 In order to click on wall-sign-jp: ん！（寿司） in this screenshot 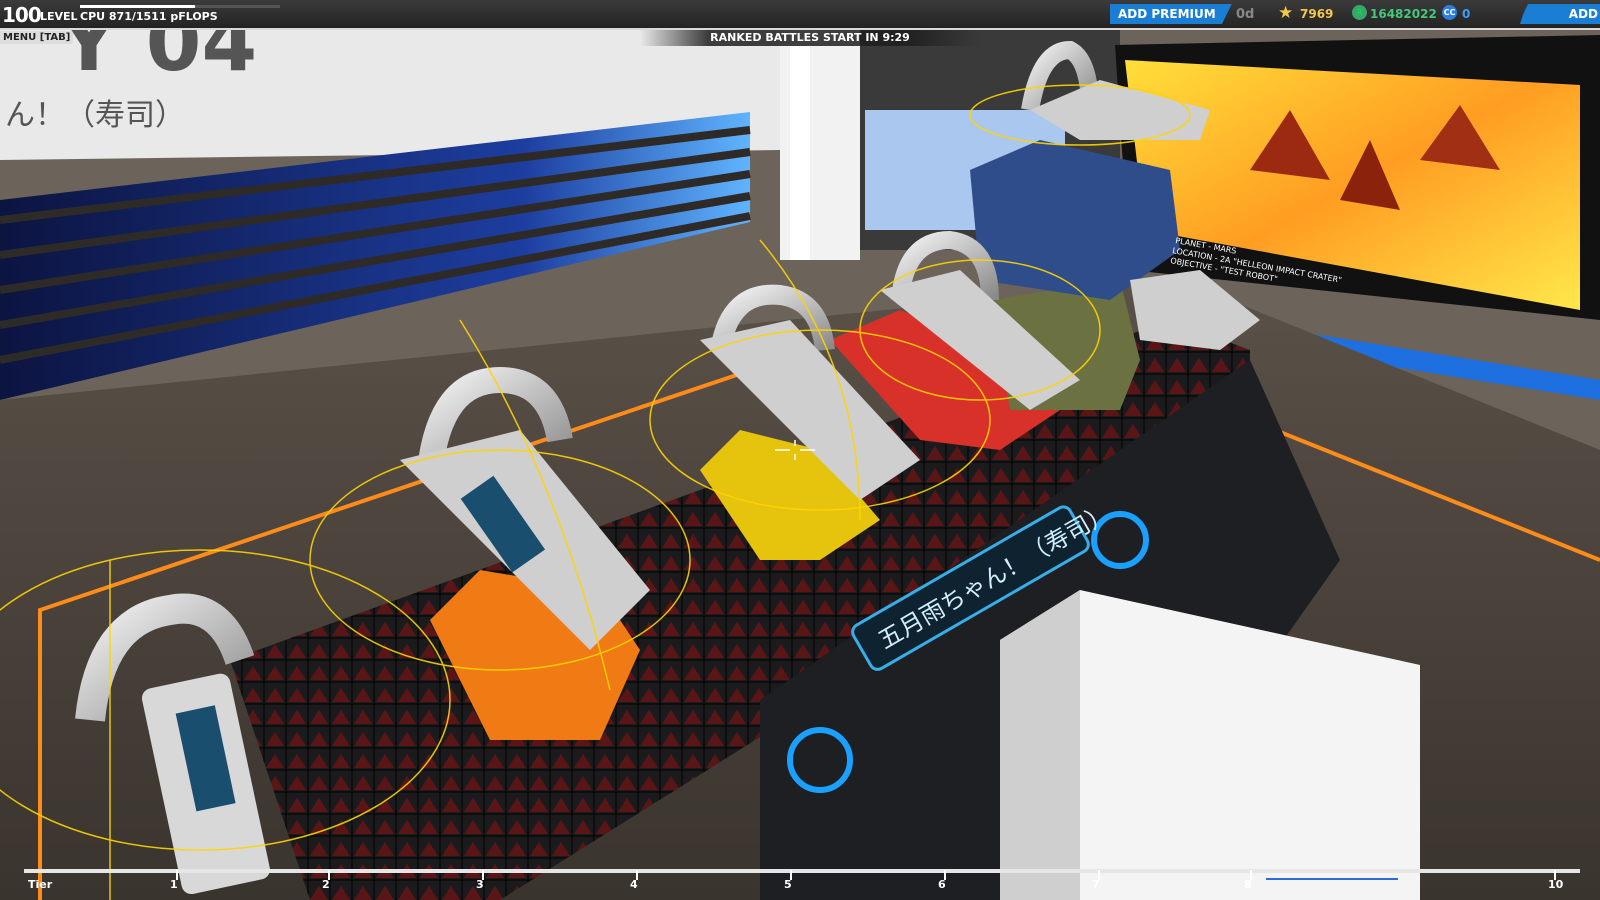, I will do `click(95, 115)`.